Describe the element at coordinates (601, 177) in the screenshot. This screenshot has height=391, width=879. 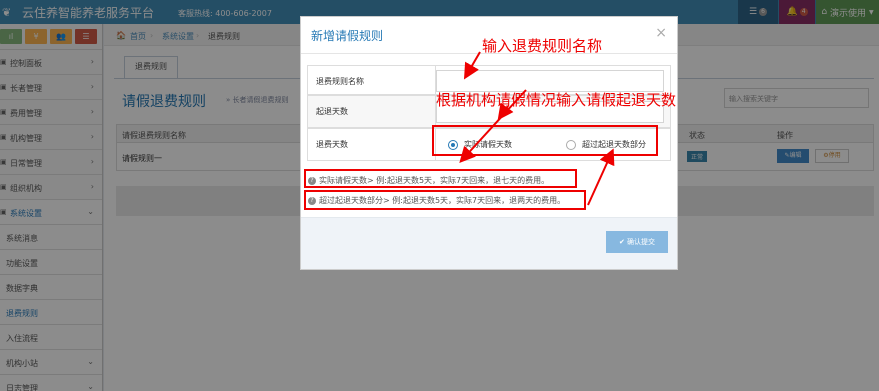
I see `arrow-to-radio-exceed` at that location.